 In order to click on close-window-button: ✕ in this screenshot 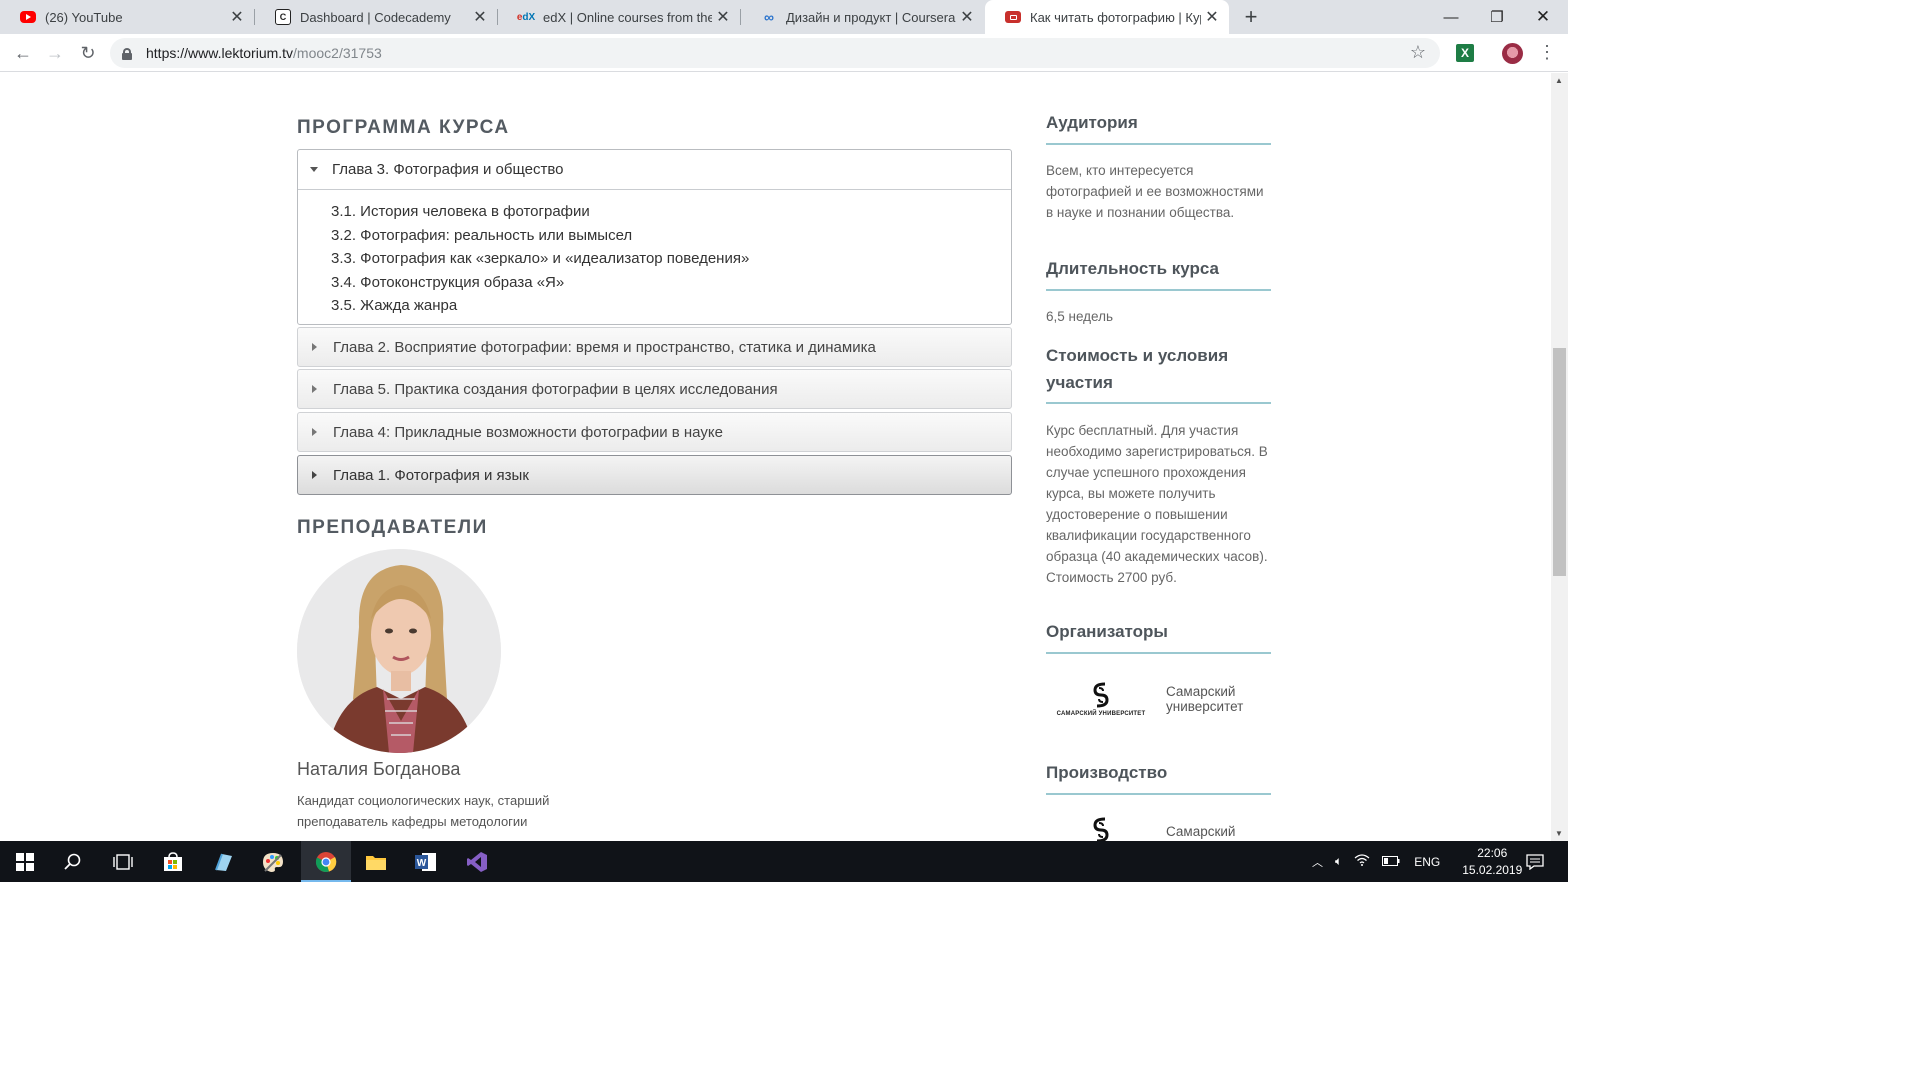, I will do `click(1543, 17)`.